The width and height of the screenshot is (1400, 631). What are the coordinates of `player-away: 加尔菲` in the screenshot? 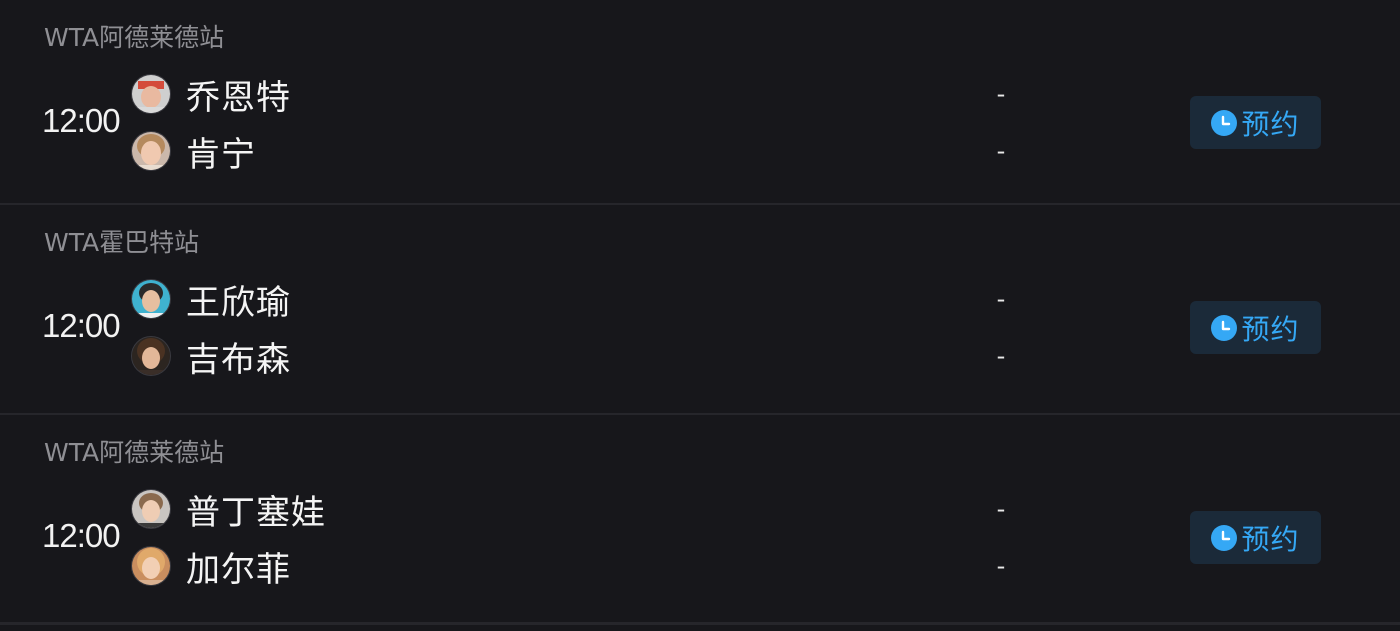 It's located at (211, 567).